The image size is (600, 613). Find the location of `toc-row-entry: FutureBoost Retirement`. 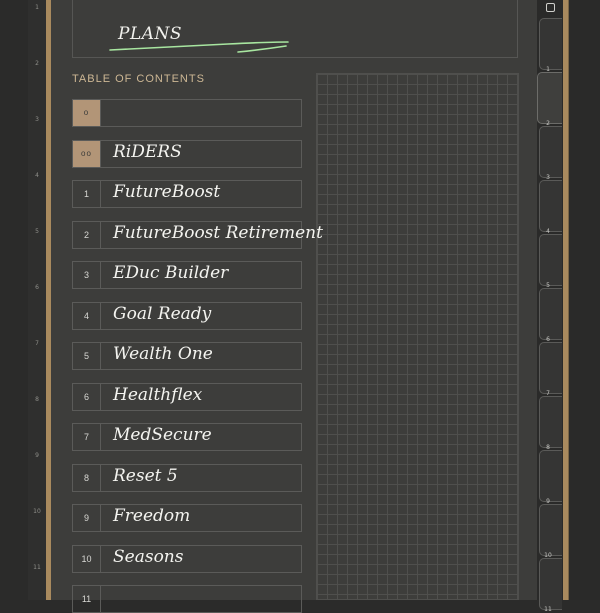

toc-row-entry: FutureBoost Retirement is located at coordinates (218, 232).